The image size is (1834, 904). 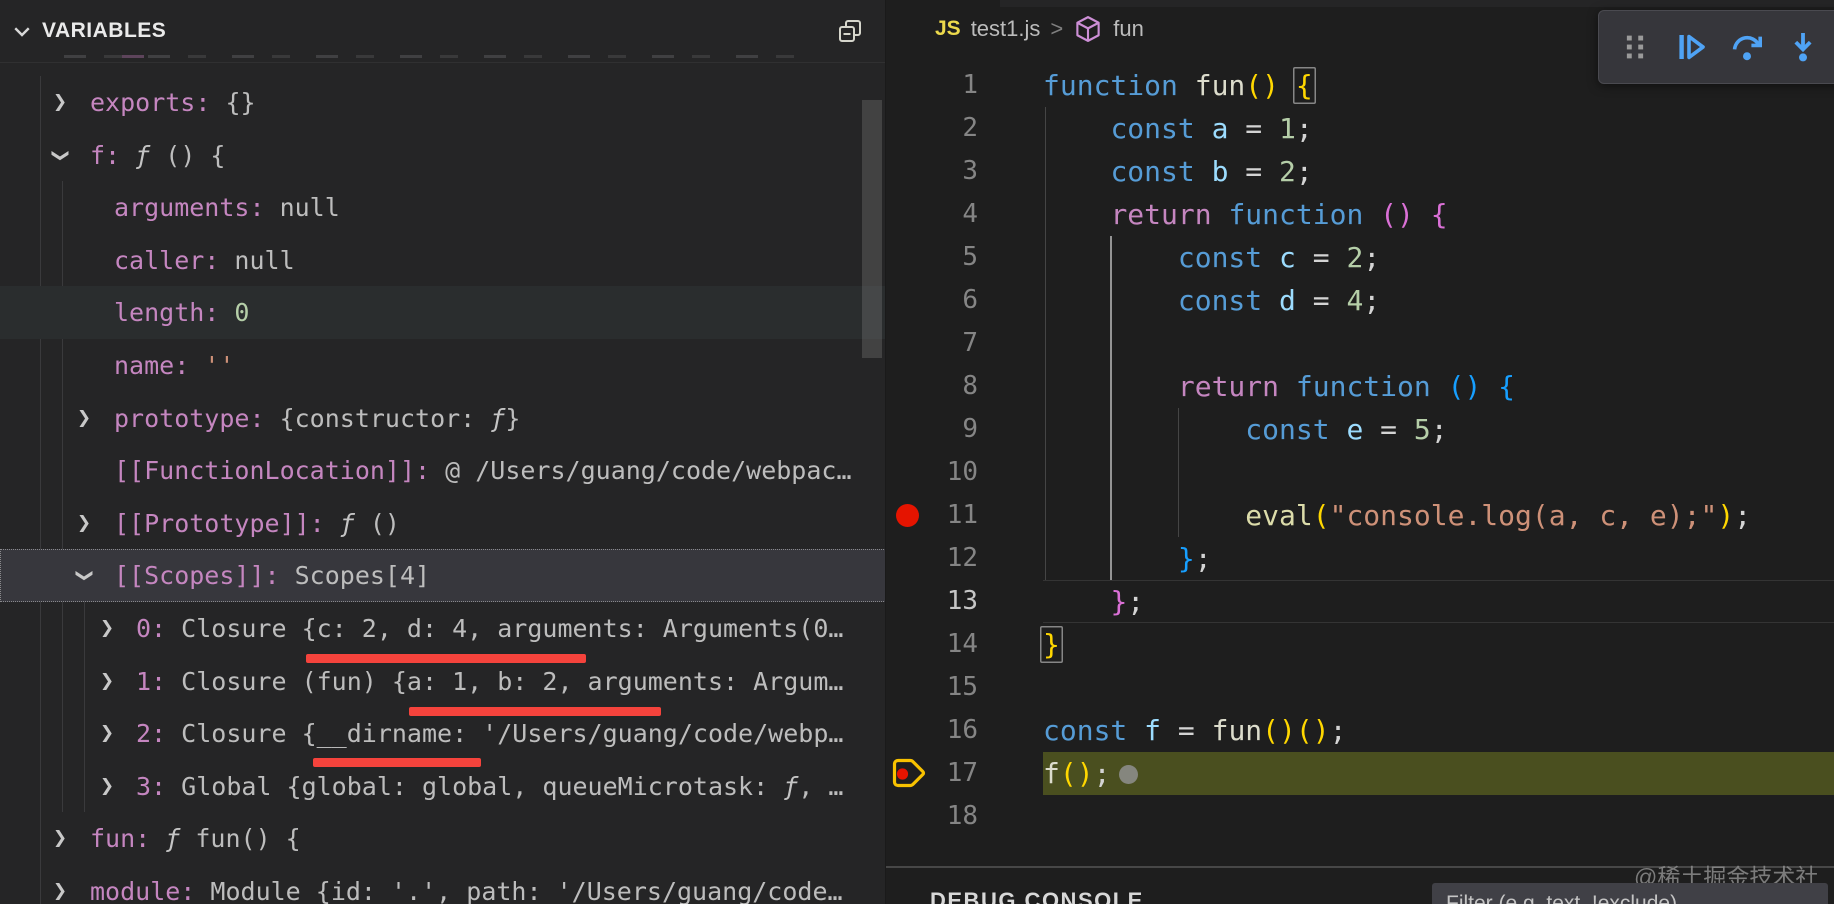 What do you see at coordinates (1422, 429) in the screenshot?
I see `code-token: 5` at bounding box center [1422, 429].